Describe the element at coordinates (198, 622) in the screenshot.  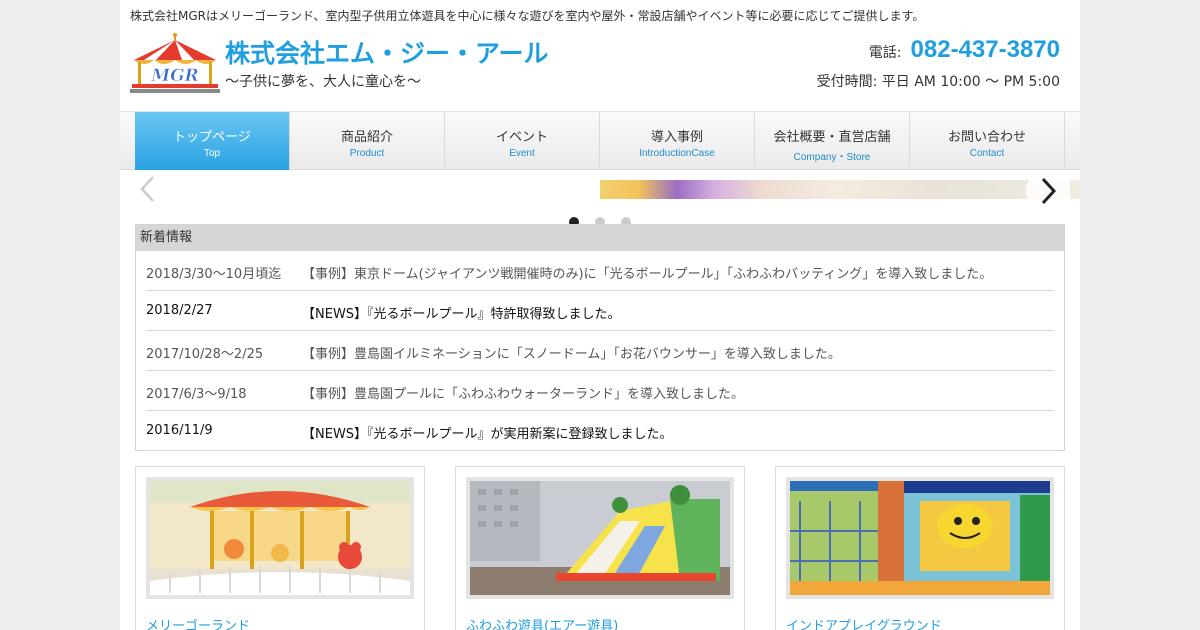
I see `product-label: メリーゴーランド` at that location.